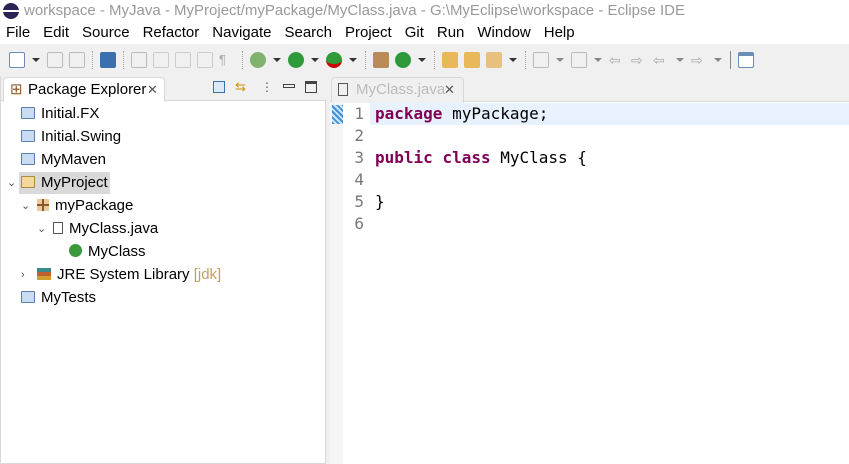  Describe the element at coordinates (277, 60) in the screenshot. I see `debug-dropdown` at that location.